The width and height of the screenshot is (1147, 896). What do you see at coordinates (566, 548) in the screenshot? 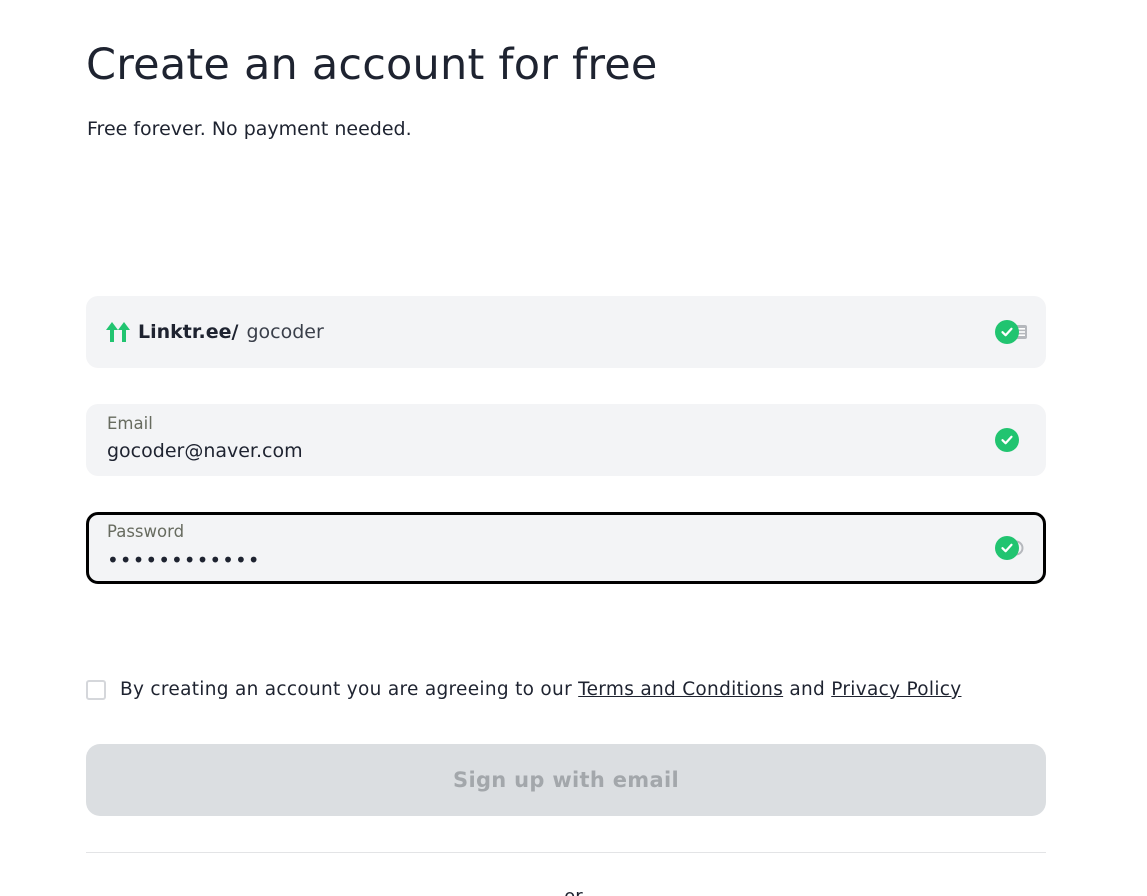
I see `password-field: Password ••••••••••••` at bounding box center [566, 548].